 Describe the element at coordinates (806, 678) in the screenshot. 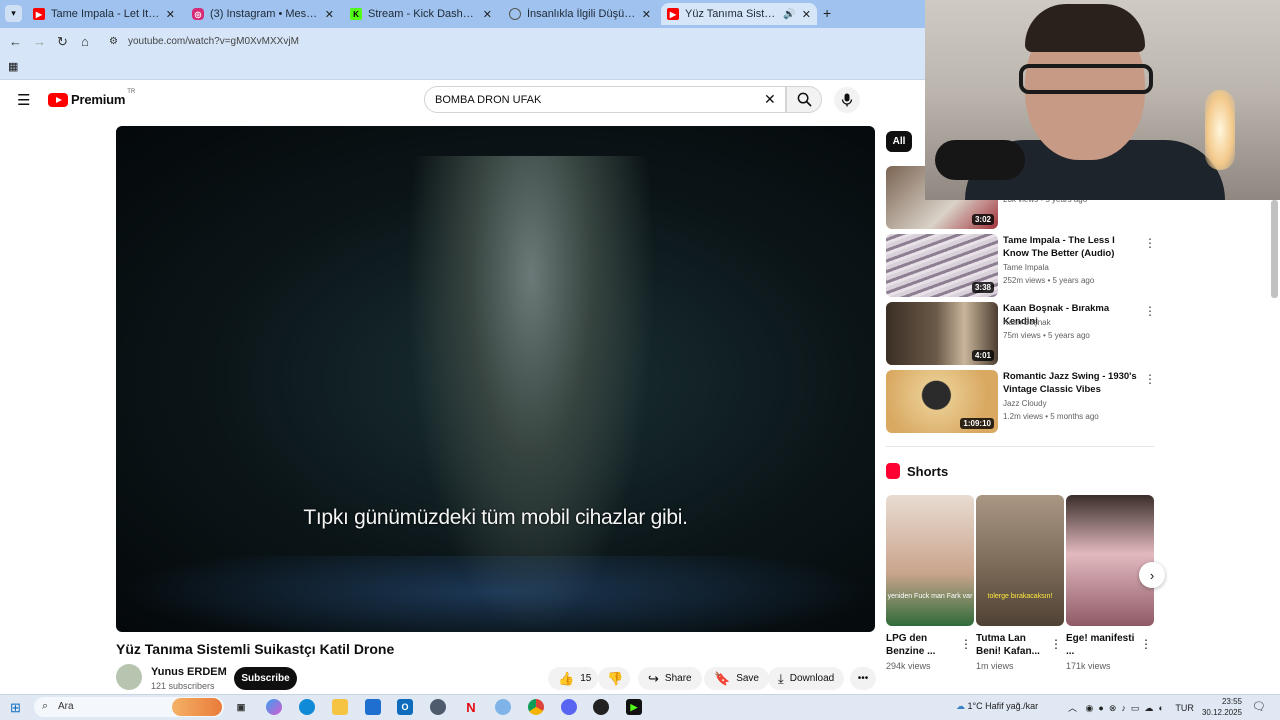

I see `download-button: ⤓ Download` at that location.